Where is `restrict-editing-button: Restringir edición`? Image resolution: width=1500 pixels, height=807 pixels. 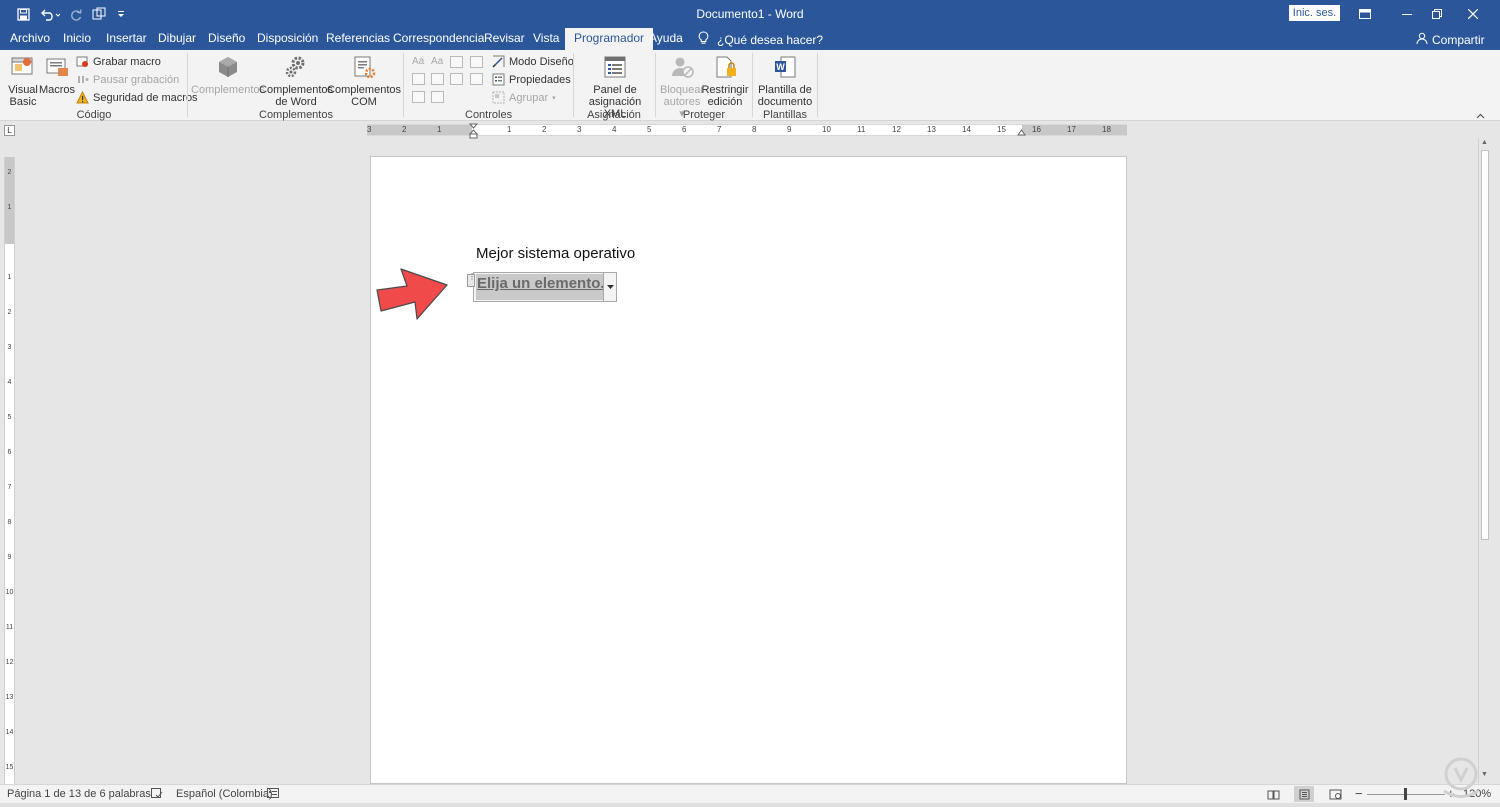 restrict-editing-button: Restringir edición is located at coordinates (725, 80).